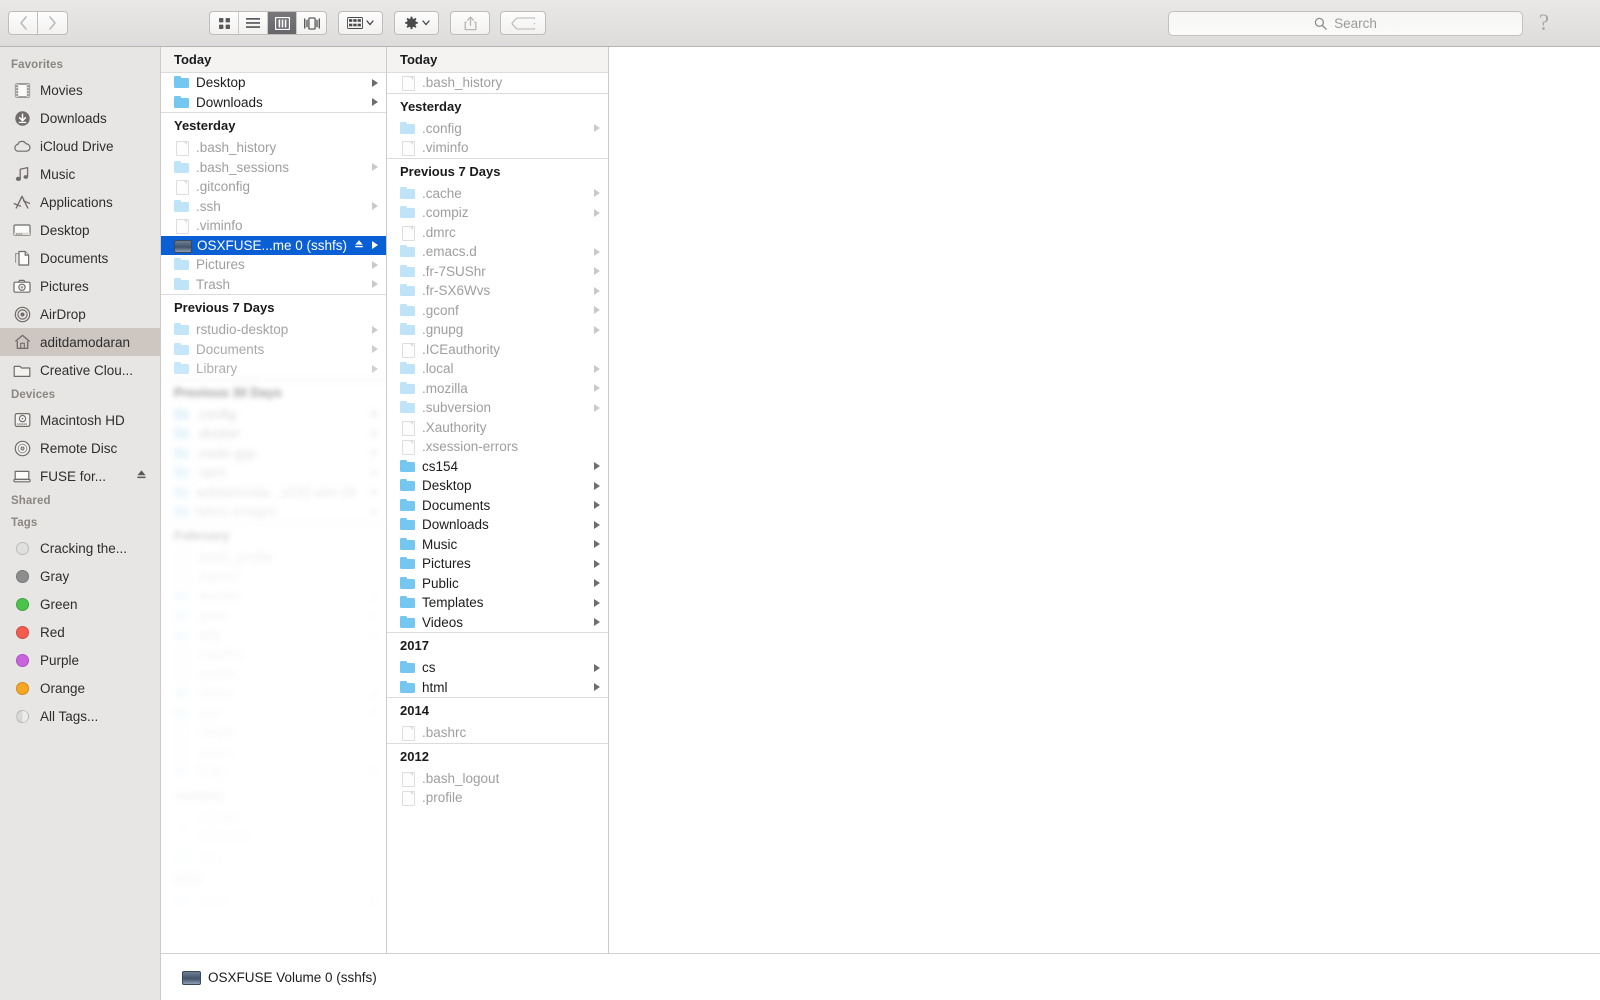 The width and height of the screenshot is (1600, 1000). Describe the element at coordinates (273, 636) in the screenshot. I see `file-row: .lldb` at that location.